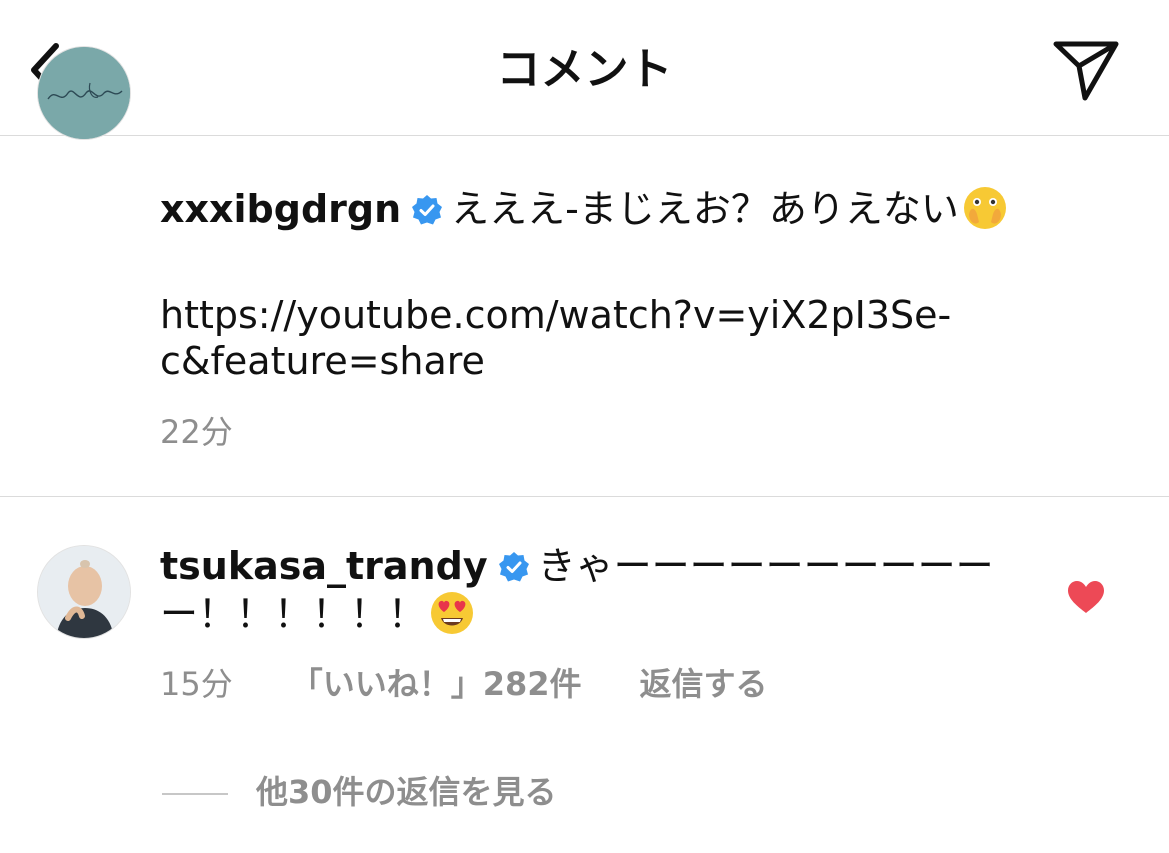  What do you see at coordinates (452, 613) in the screenshot?
I see `heart-eyes-icon` at bounding box center [452, 613].